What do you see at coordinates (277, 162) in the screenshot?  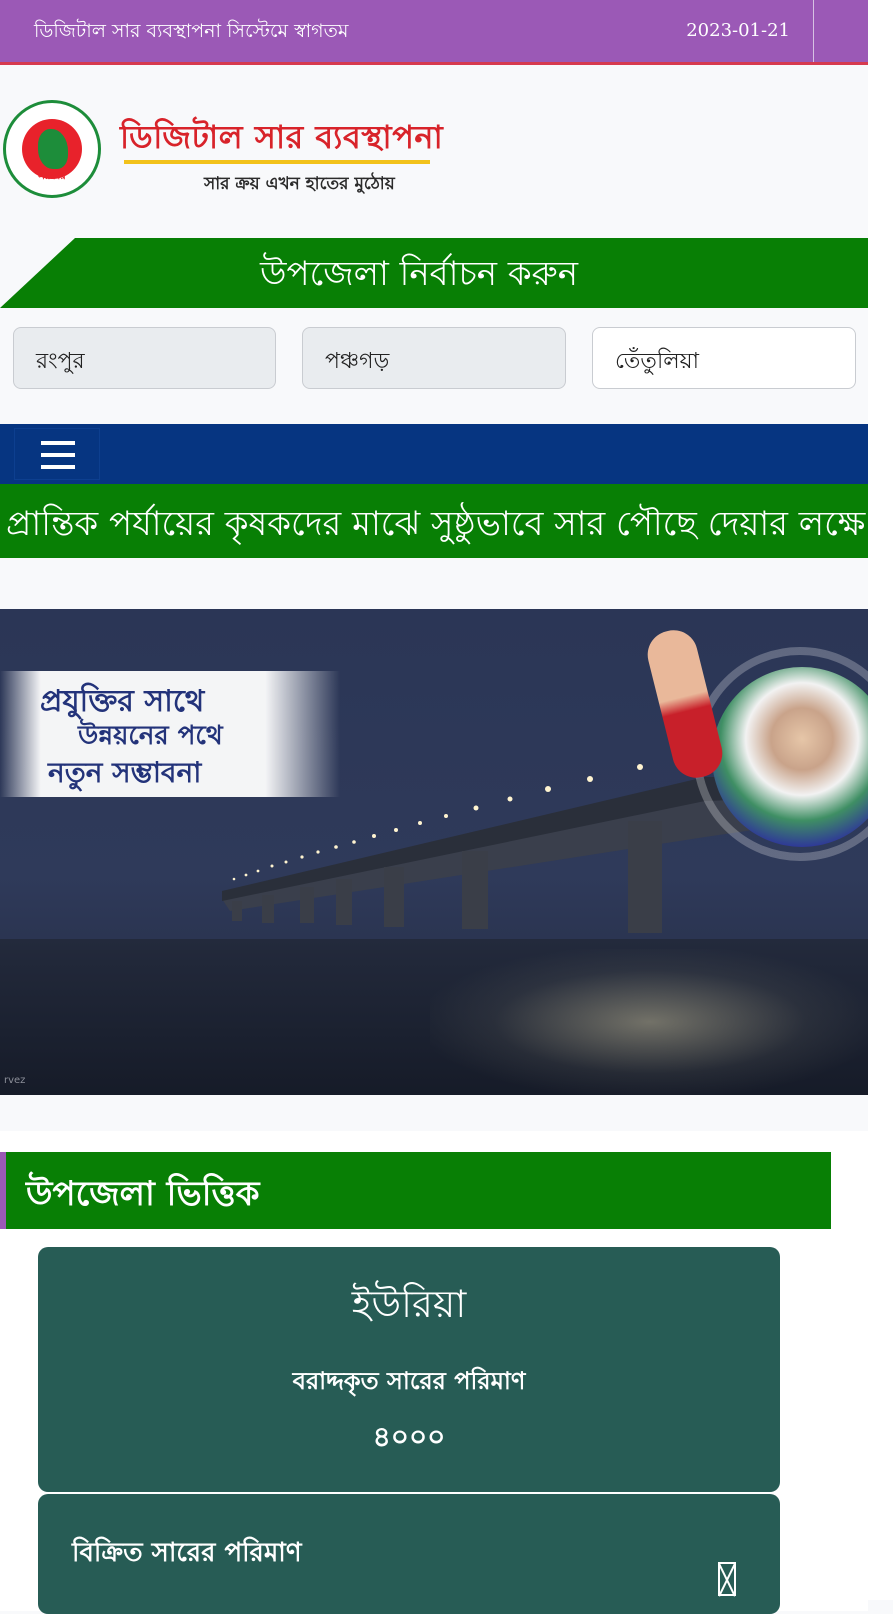 I see `title-underline` at bounding box center [277, 162].